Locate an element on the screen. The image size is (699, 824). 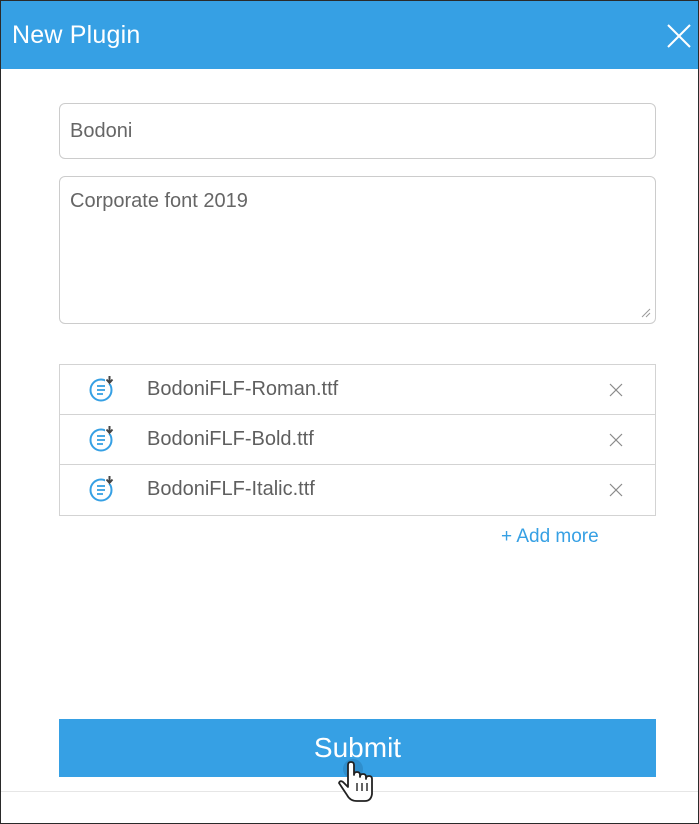
file-name: BodoniFLF-Bold.ttf is located at coordinates (230, 439).